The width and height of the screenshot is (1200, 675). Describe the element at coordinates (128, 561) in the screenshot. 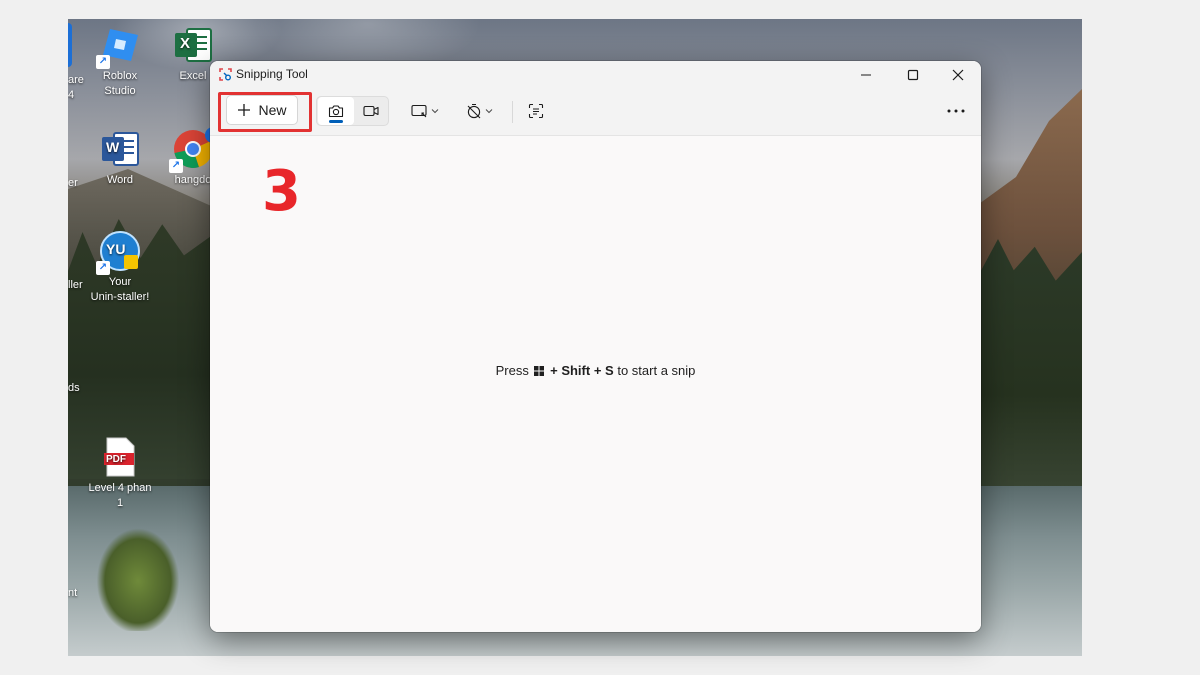

I see `wallpaper-grass` at that location.